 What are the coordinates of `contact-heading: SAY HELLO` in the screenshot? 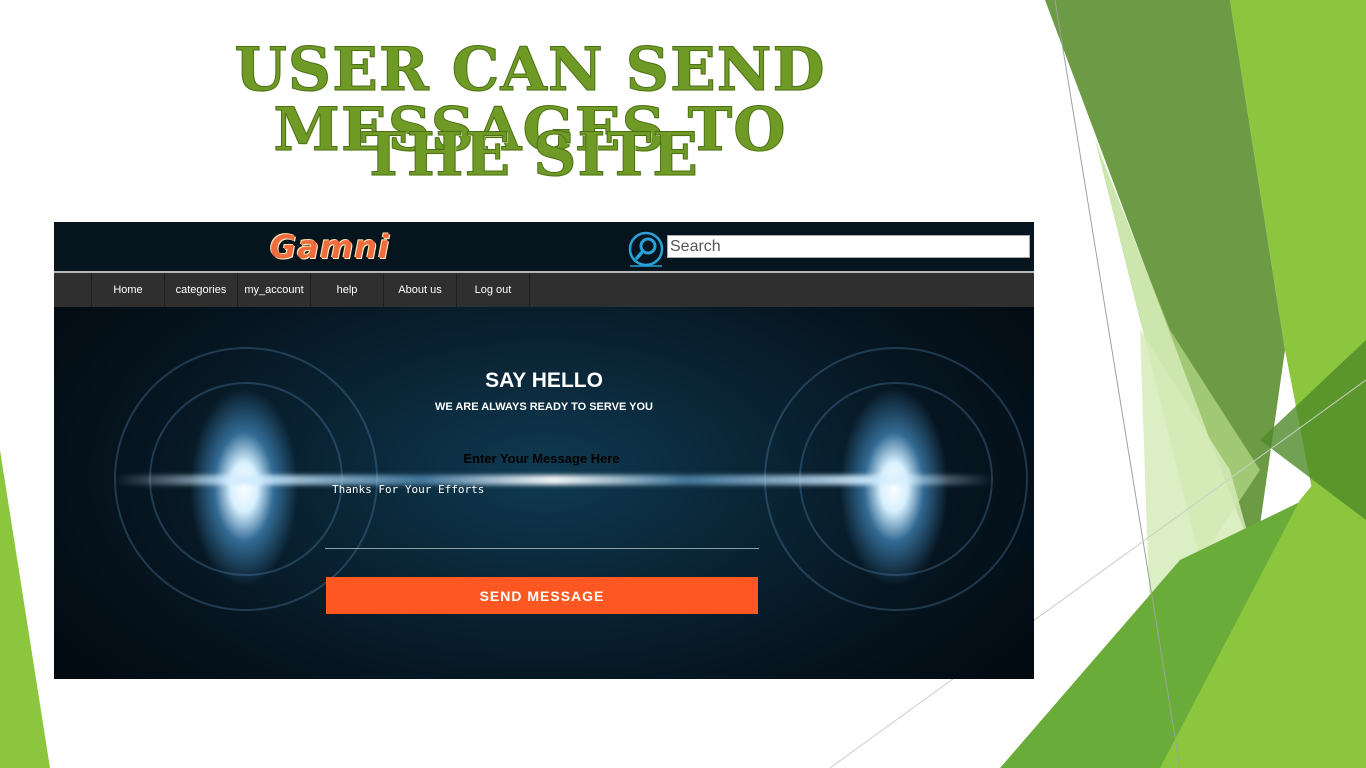 It's located at (544, 380).